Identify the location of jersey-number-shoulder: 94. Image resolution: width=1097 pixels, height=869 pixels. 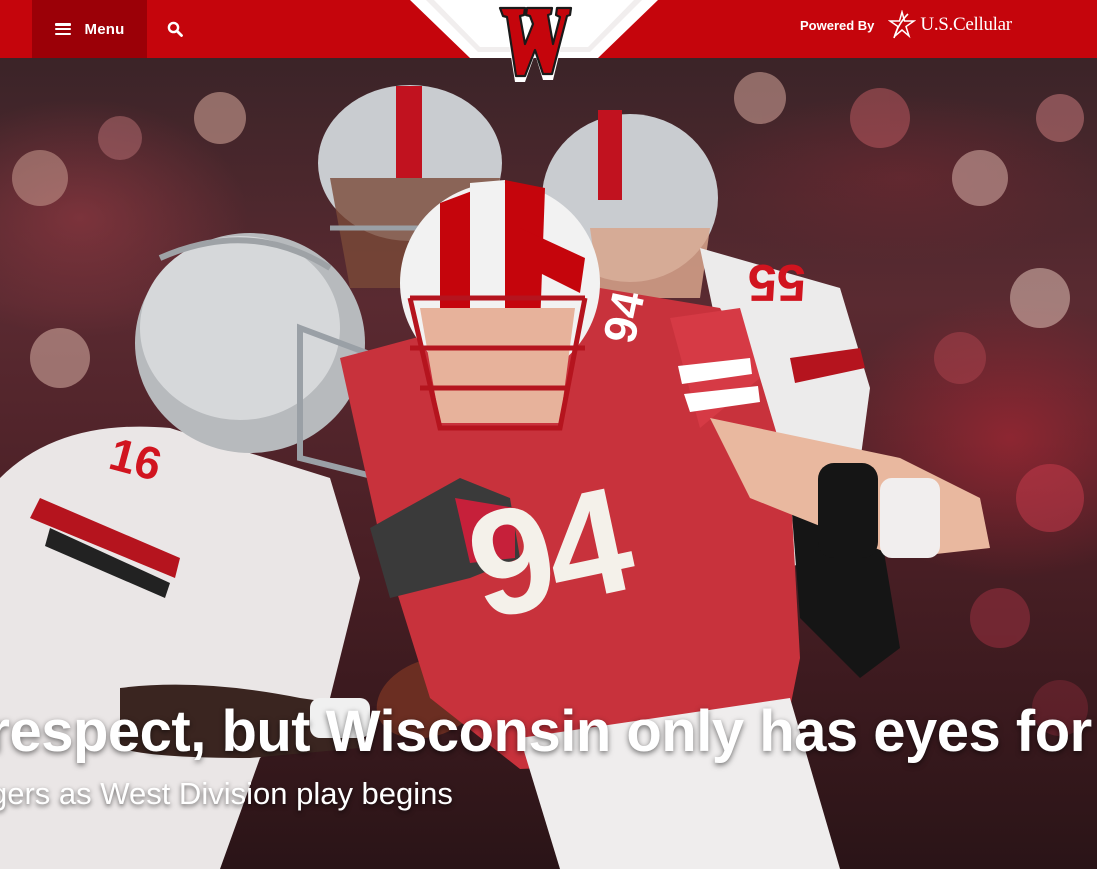
(623, 317).